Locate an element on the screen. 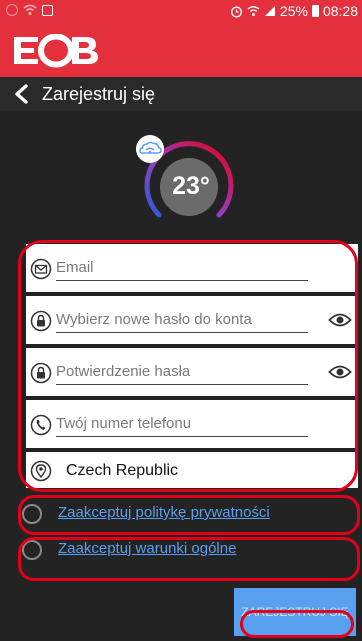  terms-row: Zaakceptuj warunki ogólne is located at coordinates (188, 551).